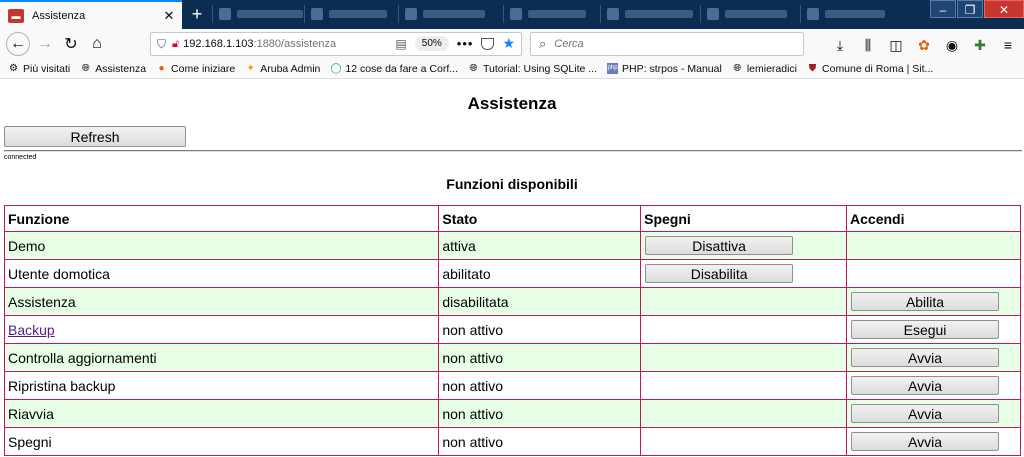  Describe the element at coordinates (840, 45) in the screenshot. I see `download-icon: ⤓` at that location.